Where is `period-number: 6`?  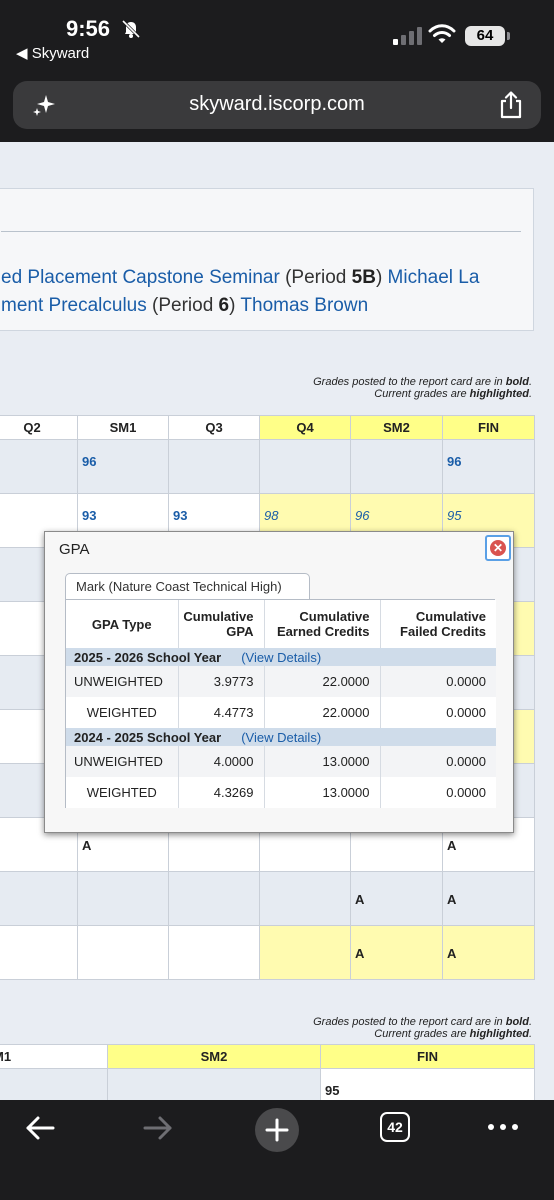 period-number: 6 is located at coordinates (224, 305).